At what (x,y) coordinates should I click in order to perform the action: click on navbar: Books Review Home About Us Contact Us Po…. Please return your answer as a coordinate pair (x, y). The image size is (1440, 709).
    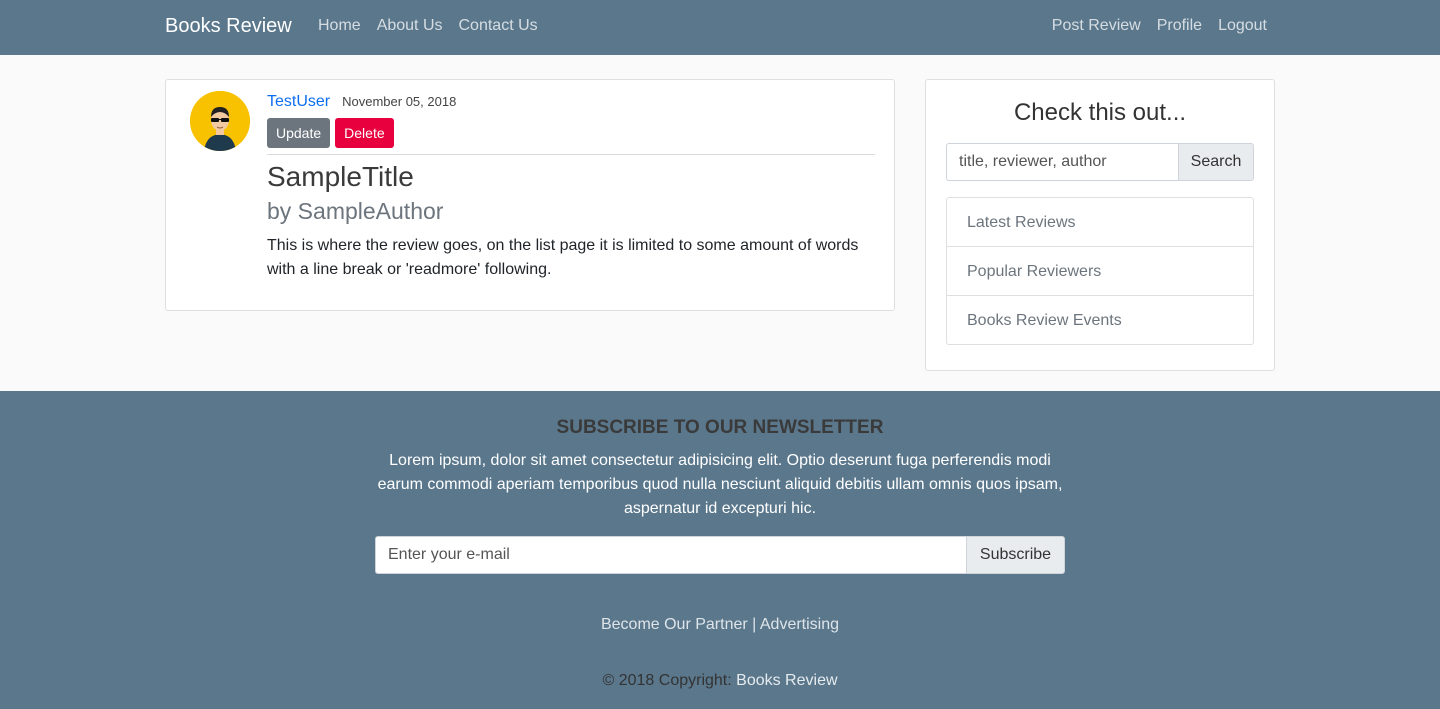
    Looking at the image, I should click on (720, 27).